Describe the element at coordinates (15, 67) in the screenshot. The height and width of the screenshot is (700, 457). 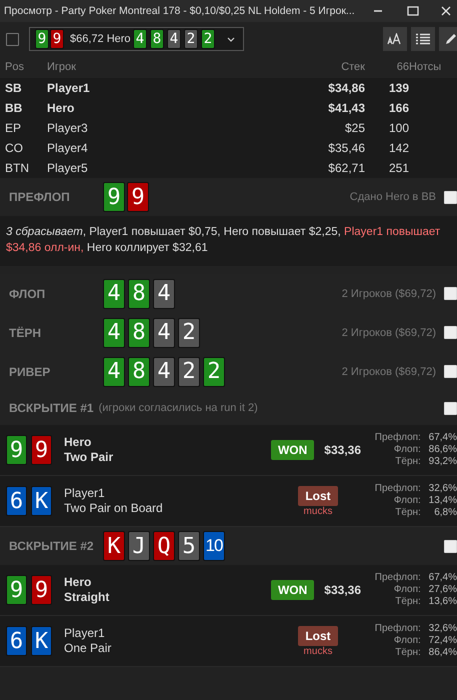
I see `column-header: Pos` at that location.